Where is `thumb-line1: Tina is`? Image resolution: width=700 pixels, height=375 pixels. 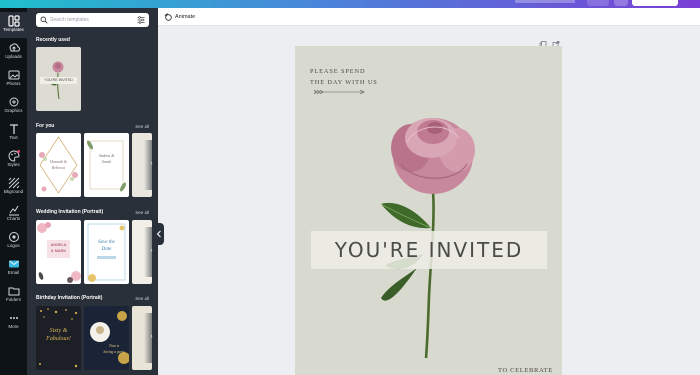
thumb-line1: Tina is is located at coordinates (114, 346).